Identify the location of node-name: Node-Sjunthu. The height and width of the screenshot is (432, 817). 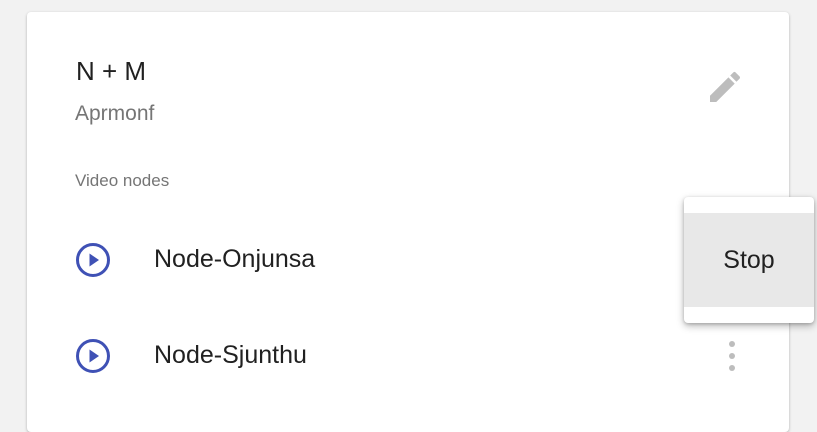
(230, 355).